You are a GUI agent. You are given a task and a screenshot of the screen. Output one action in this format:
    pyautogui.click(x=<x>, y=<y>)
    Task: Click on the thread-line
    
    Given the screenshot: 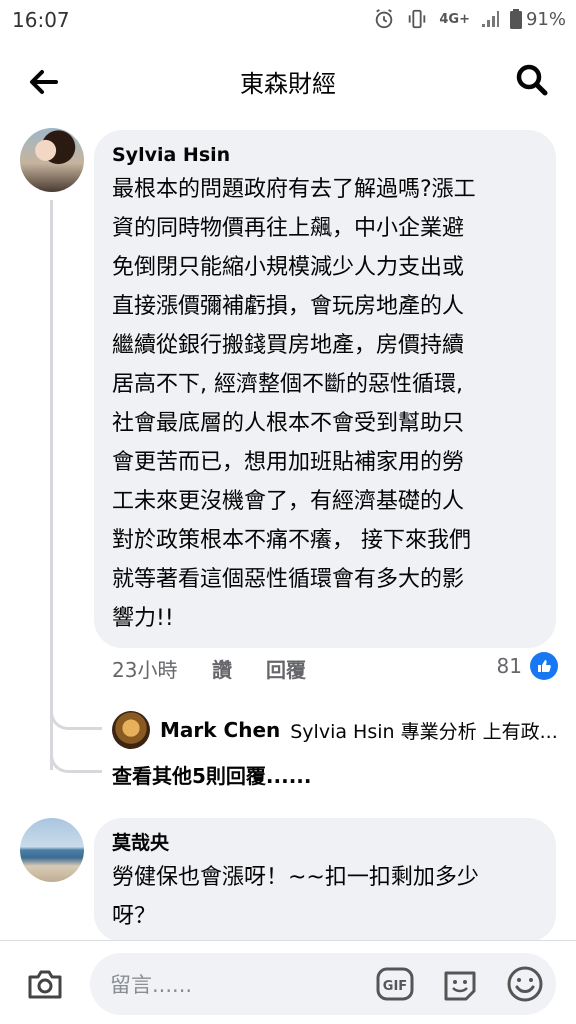 What is the action you would take?
    pyautogui.click(x=51, y=485)
    